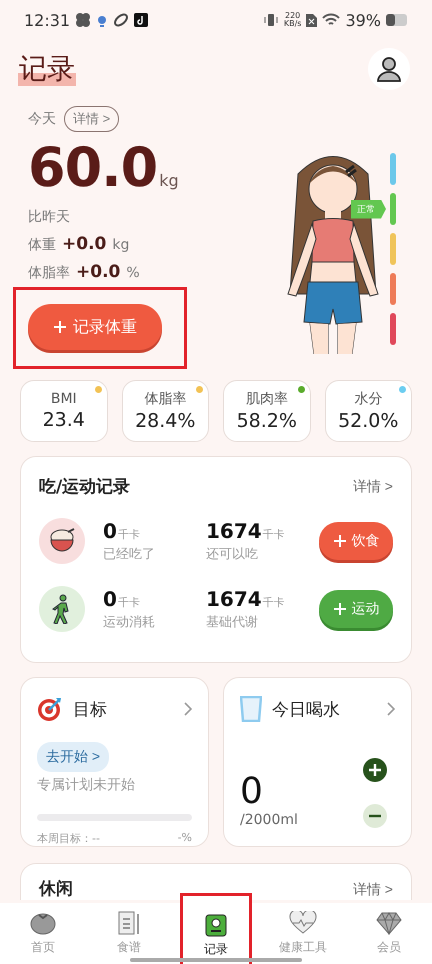 The image size is (432, 964). What do you see at coordinates (252, 792) in the screenshot?
I see `water-amount: 0` at bounding box center [252, 792].